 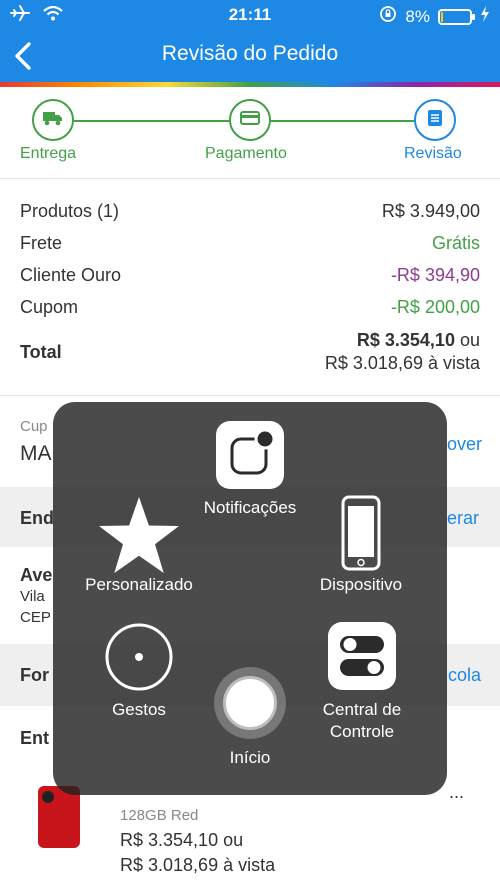 What do you see at coordinates (463, 518) in the screenshot?
I see `change-address-link: erar` at bounding box center [463, 518].